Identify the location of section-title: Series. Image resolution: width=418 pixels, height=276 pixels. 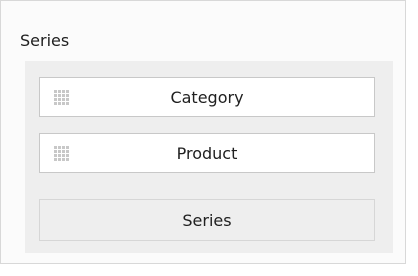
(45, 40).